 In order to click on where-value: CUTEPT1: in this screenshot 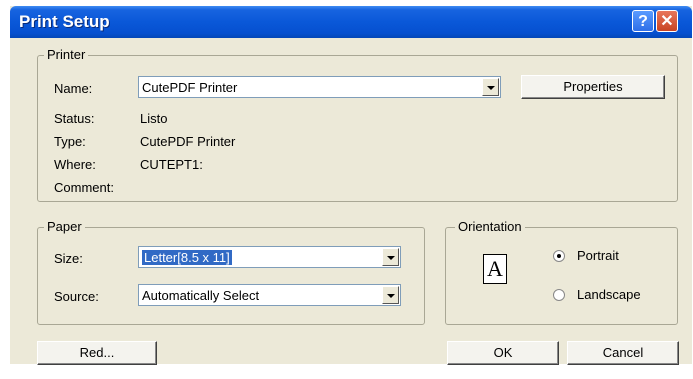, I will do `click(171, 164)`.